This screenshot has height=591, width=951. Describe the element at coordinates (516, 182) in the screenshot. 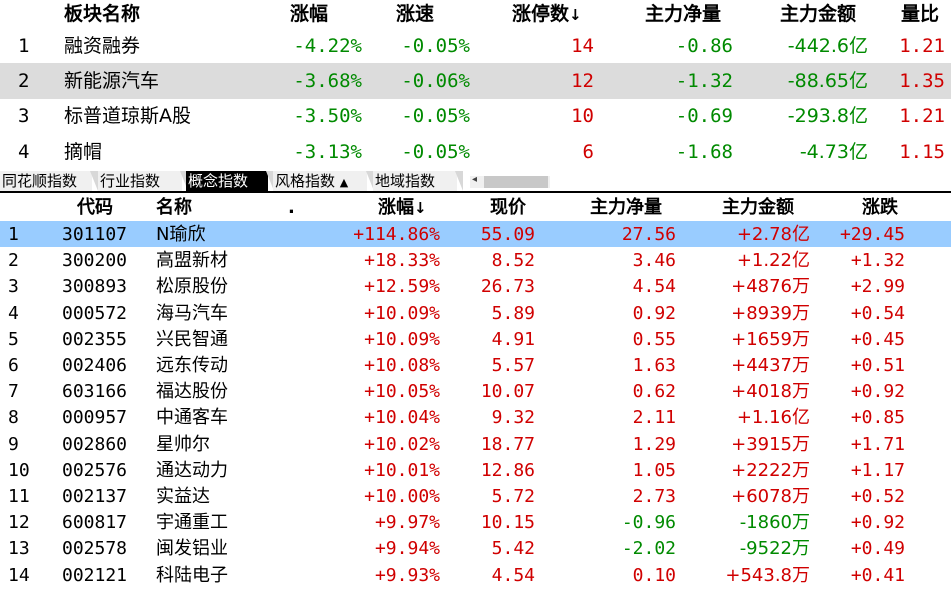

I see `scrollbar-thumb` at that location.